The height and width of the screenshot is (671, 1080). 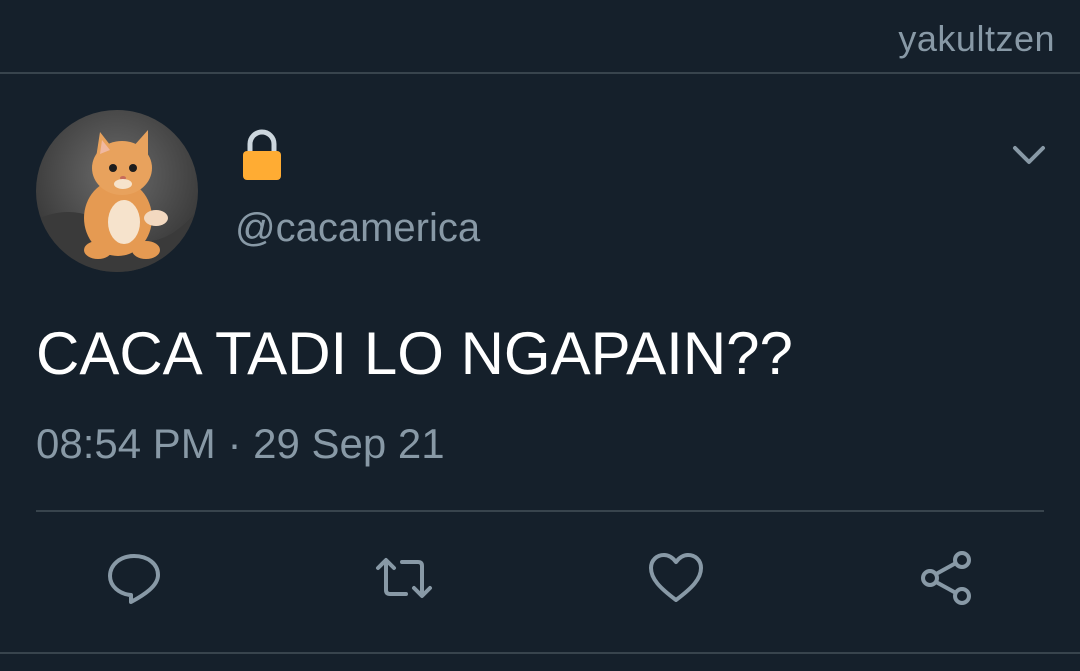 What do you see at coordinates (1029, 155) in the screenshot?
I see `chevron-down-icon` at bounding box center [1029, 155].